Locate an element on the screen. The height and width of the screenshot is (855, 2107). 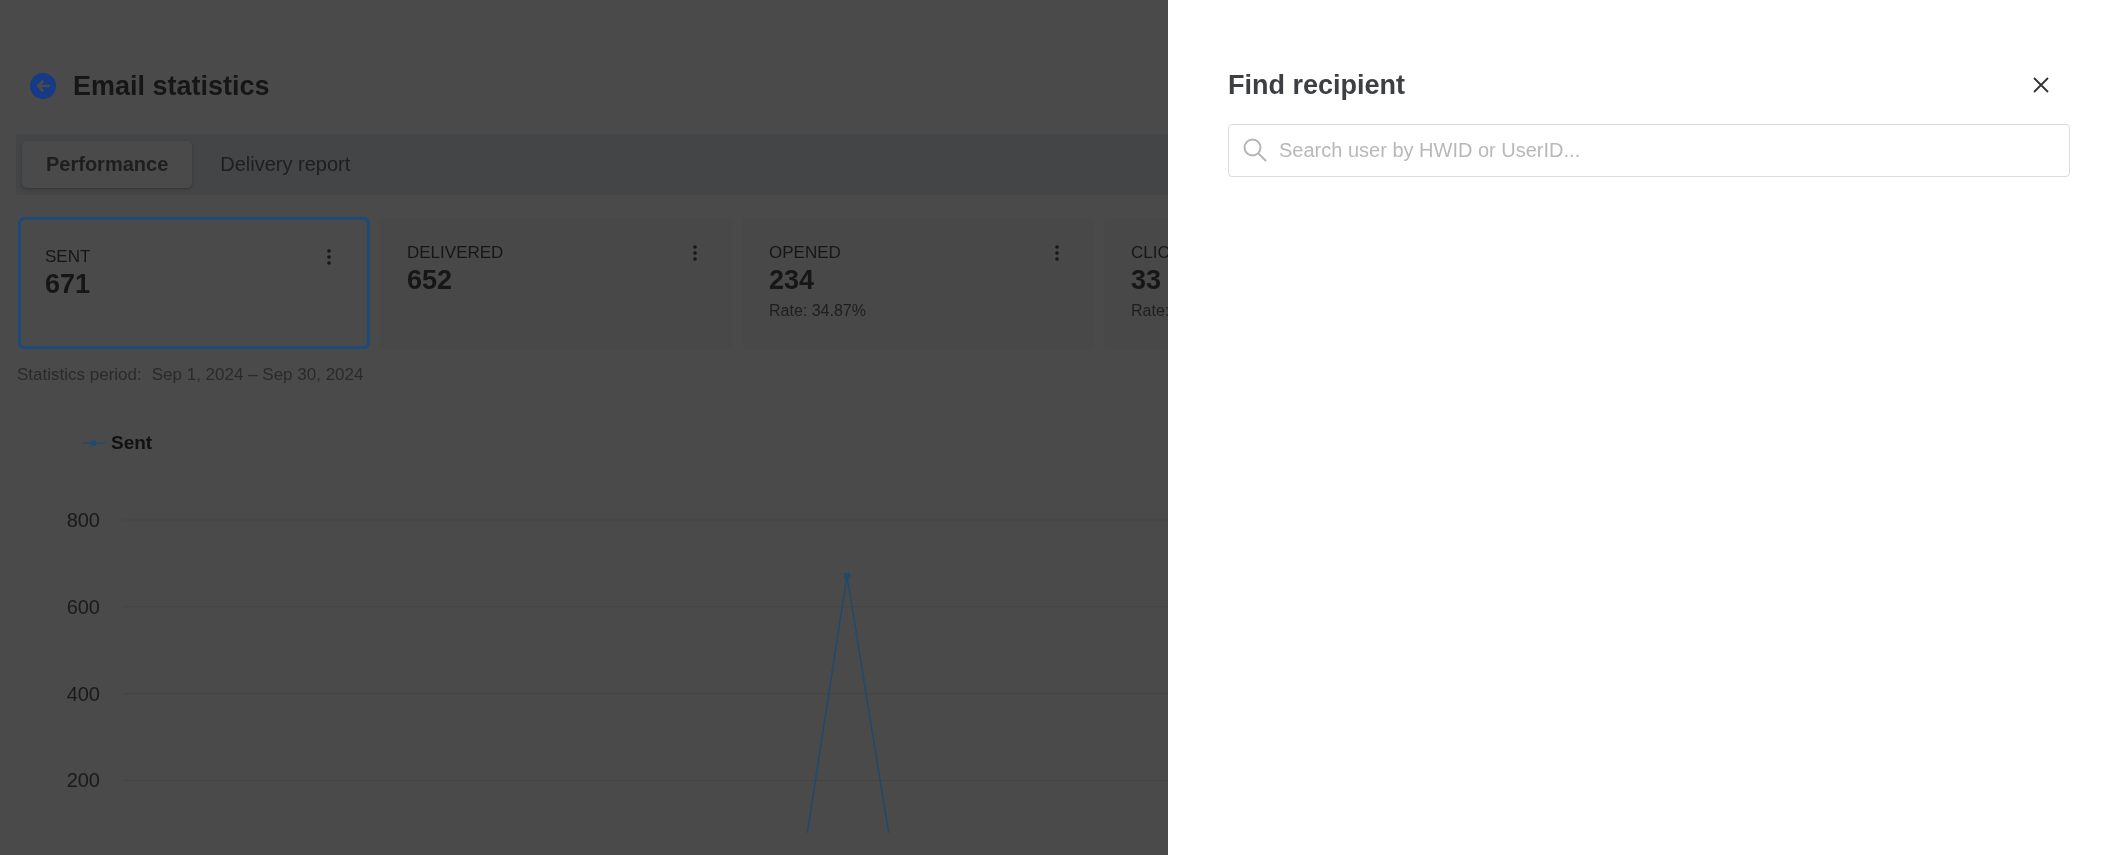
close-icon is located at coordinates (2041, 85).